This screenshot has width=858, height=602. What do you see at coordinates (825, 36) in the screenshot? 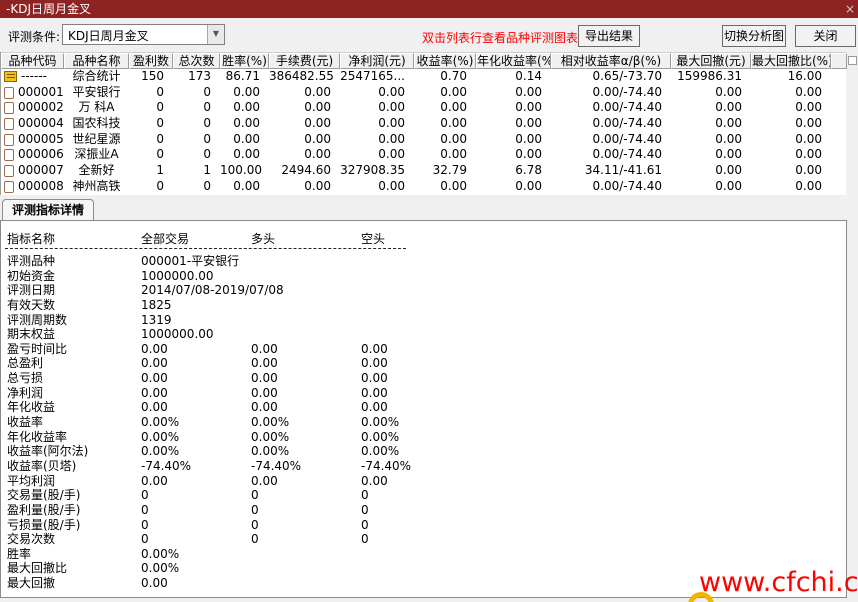
I see `close-button: 关闭` at bounding box center [825, 36].